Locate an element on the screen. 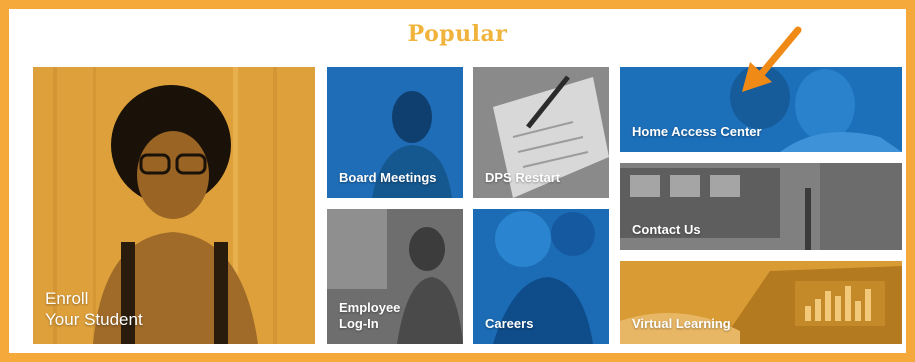  tile-careers-label: Careers is located at coordinates (509, 323).